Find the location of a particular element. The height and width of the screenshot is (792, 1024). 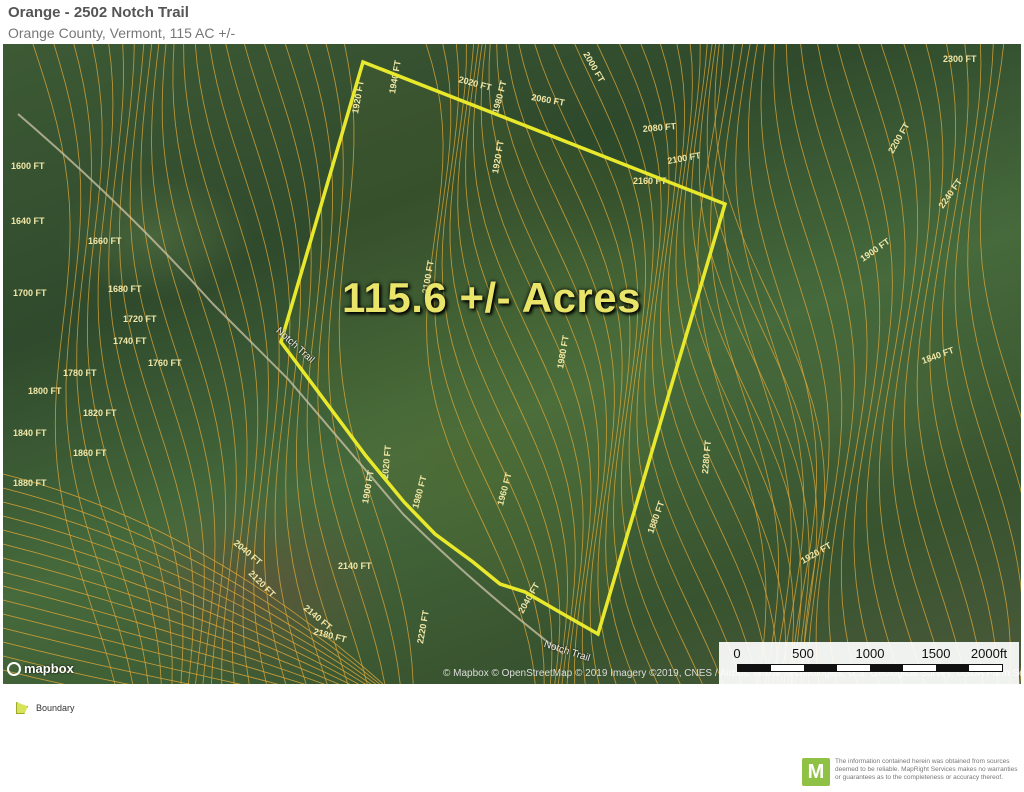

mapbox-logo-icon is located at coordinates (14, 668).